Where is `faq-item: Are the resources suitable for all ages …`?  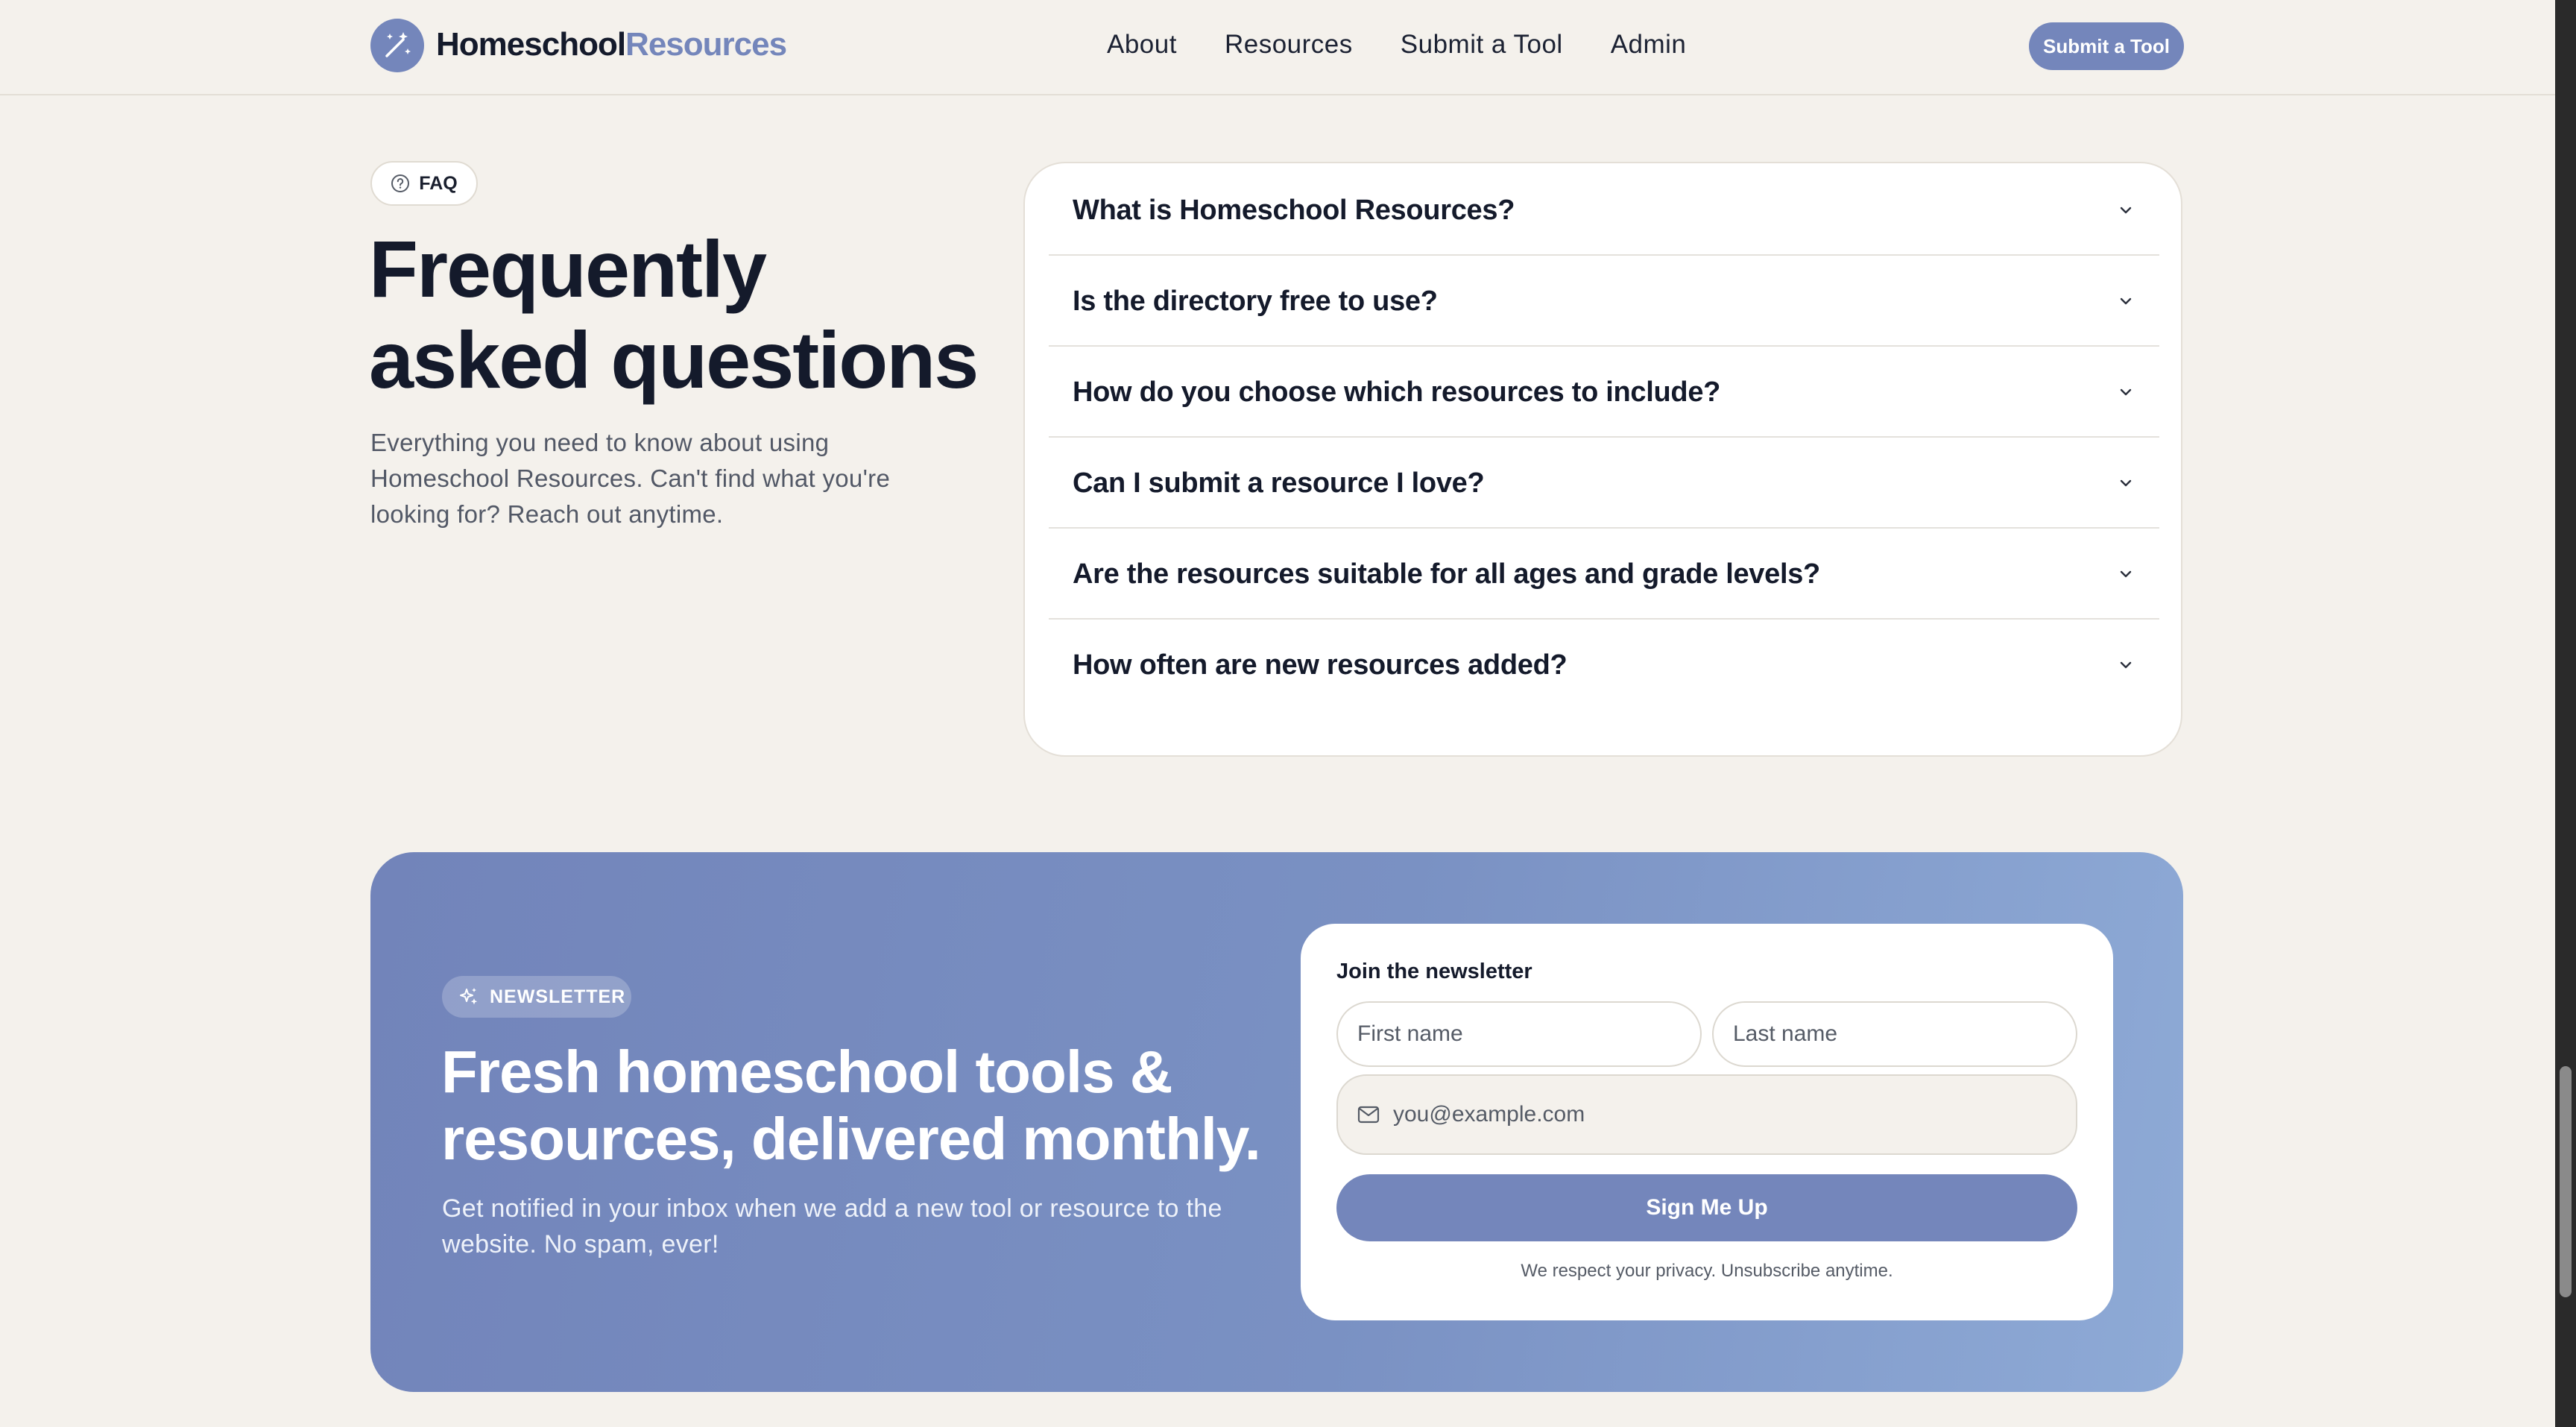 faq-item: Are the resources suitable for all ages … is located at coordinates (1604, 575).